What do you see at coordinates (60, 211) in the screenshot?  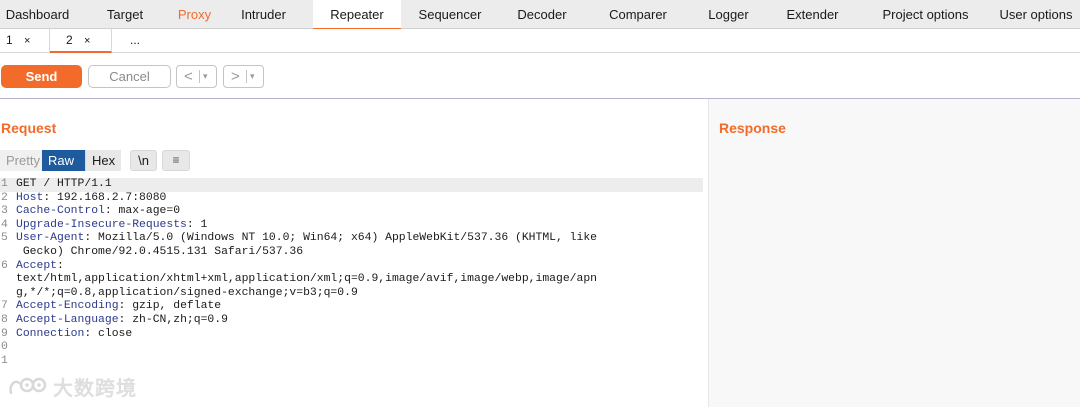 I see `header-name: Cache-Control` at bounding box center [60, 211].